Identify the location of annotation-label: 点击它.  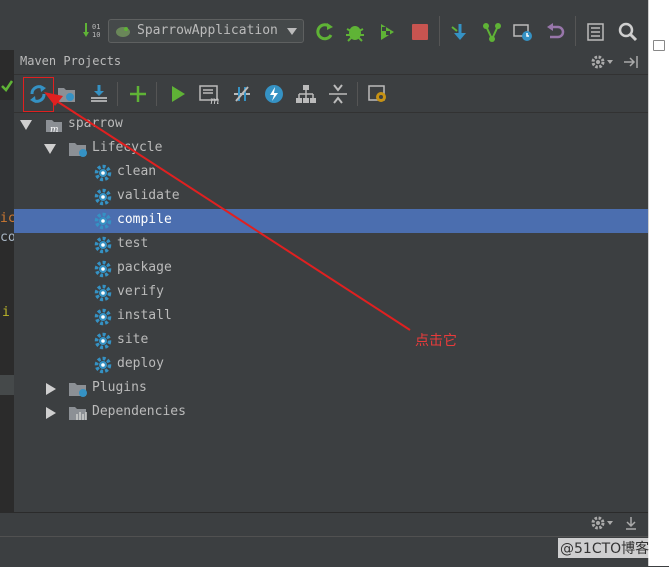
(436, 341).